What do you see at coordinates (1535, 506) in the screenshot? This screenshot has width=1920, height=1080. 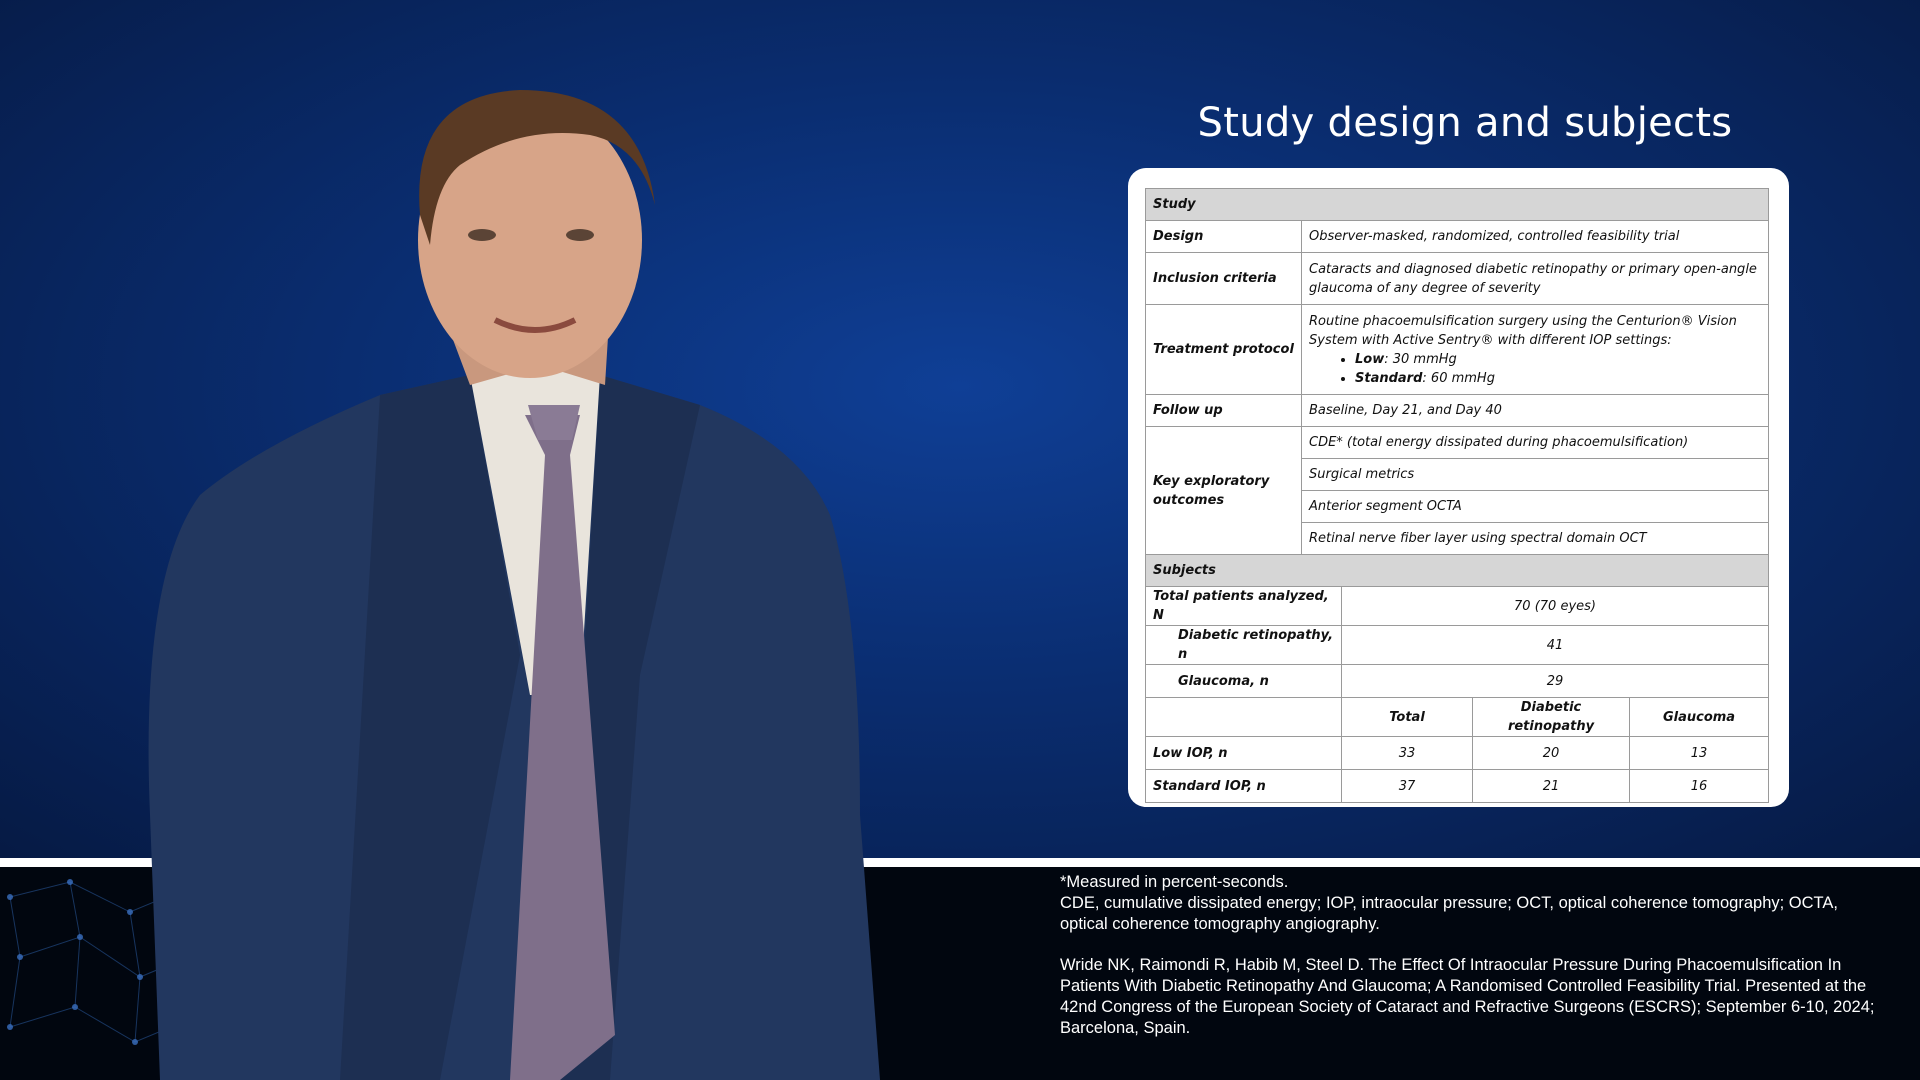 I see `outcome-item: Anterior segment OCTA` at bounding box center [1535, 506].